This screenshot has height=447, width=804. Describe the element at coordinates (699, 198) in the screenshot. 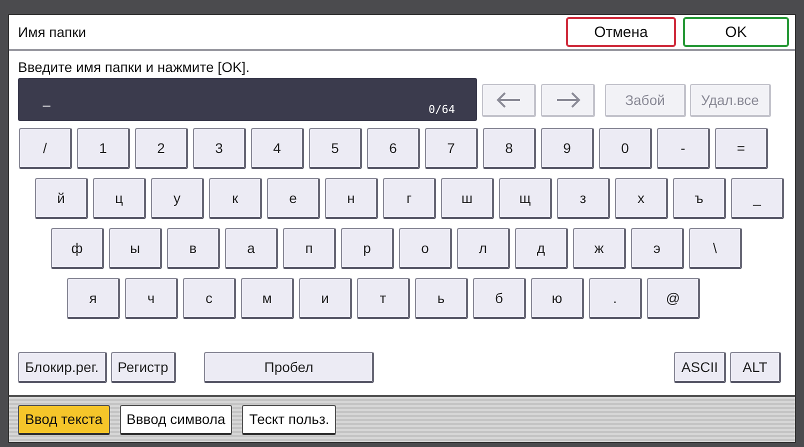

I see `keyboard-key: ъ` at that location.